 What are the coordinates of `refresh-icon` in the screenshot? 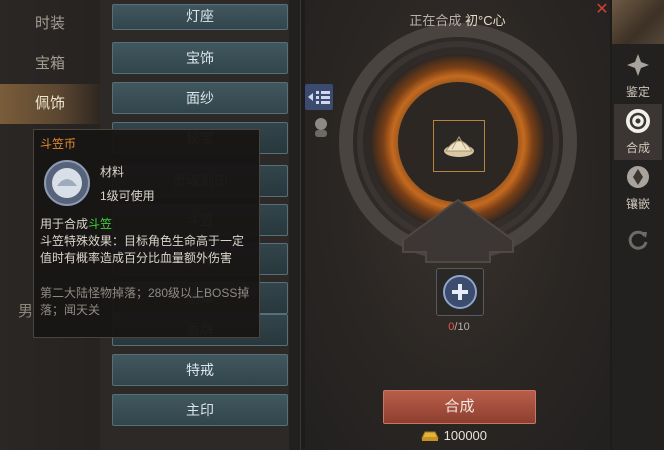 It's located at (638, 240).